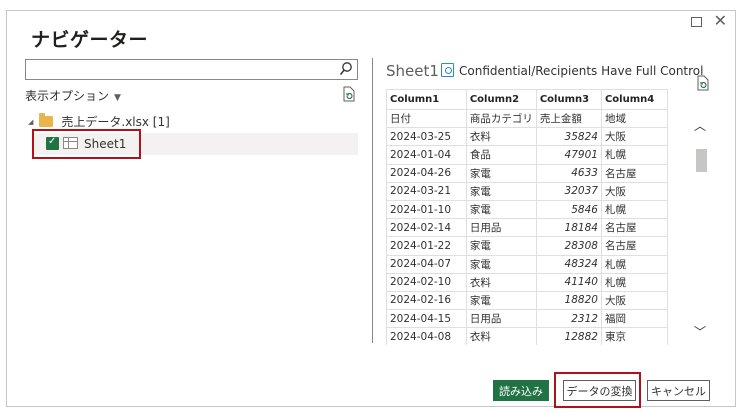  What do you see at coordinates (412, 71) in the screenshot?
I see `preview-title: Sheet1` at bounding box center [412, 71].